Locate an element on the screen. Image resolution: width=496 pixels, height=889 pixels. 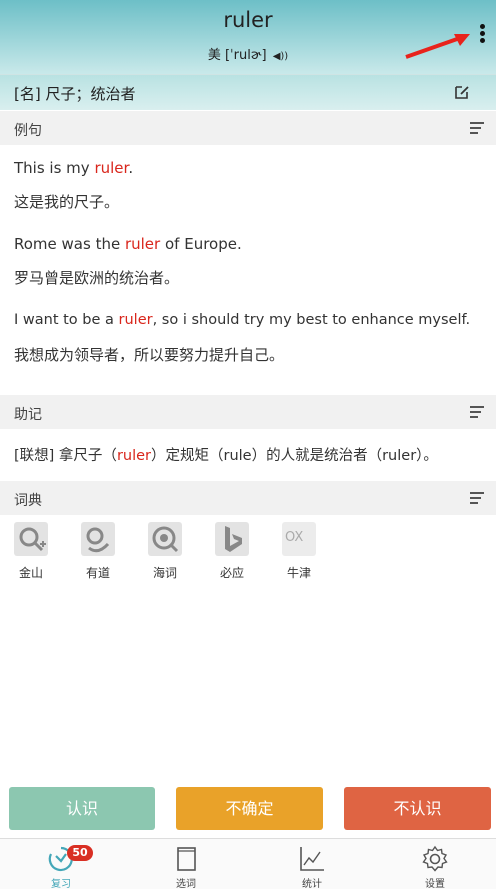
example-en: Rome was the ruler of Europe. is located at coordinates (128, 244).